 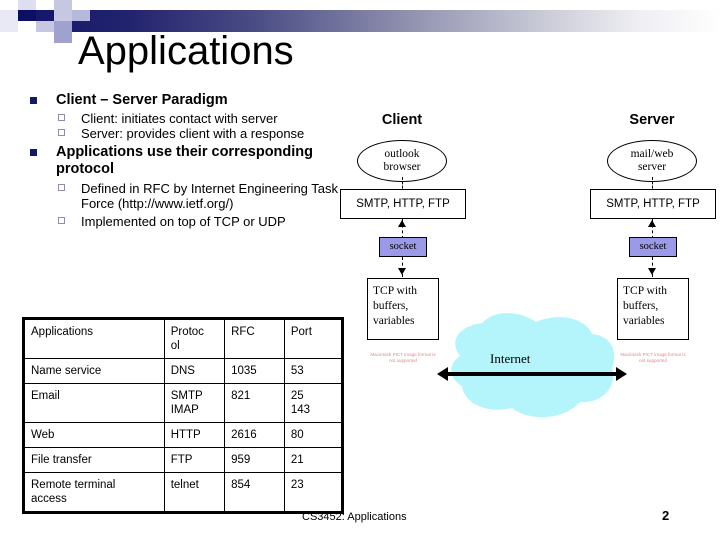 I want to click on cell-port: 53, so click(x=313, y=371).